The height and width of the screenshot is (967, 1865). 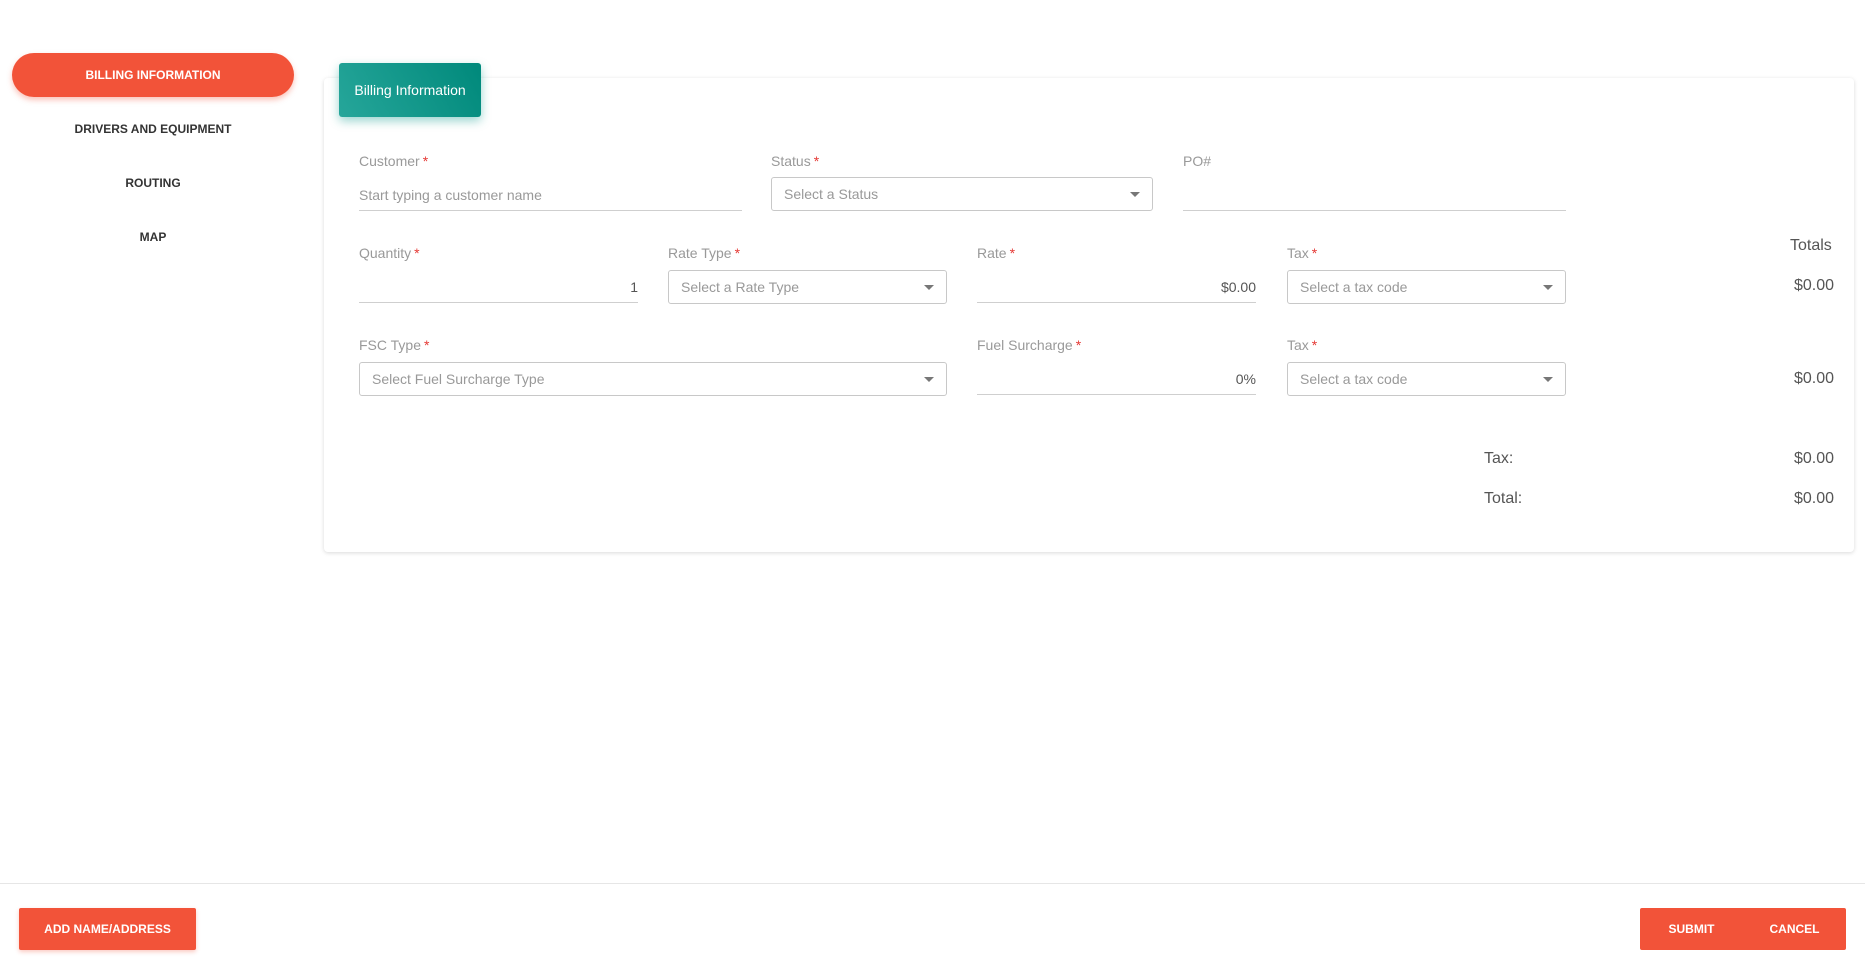 I want to click on tax-select-1-value: Select a tax code, so click(x=1353, y=287).